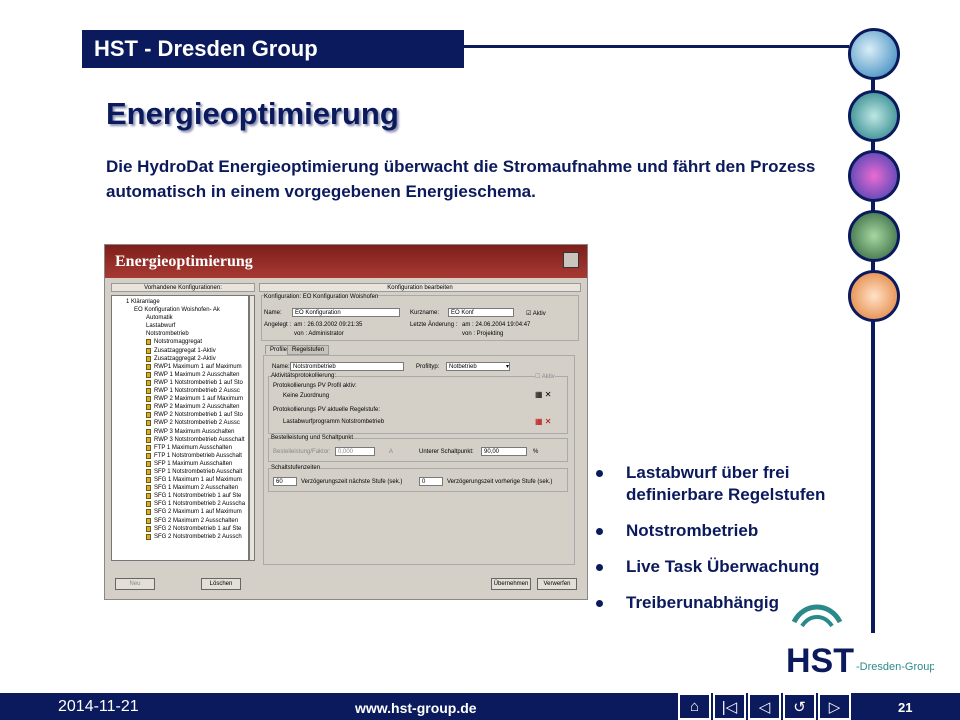 Image resolution: width=960 pixels, height=720 pixels. I want to click on short-name-field: EO Konf, so click(481, 312).